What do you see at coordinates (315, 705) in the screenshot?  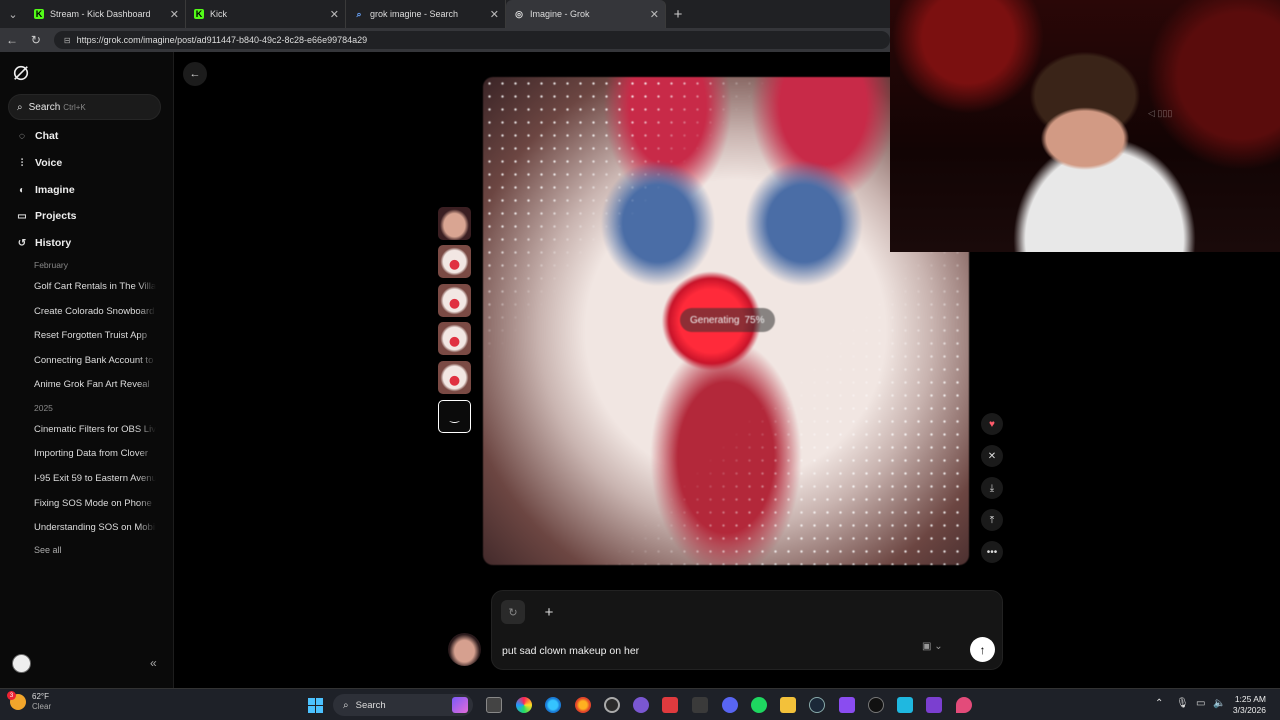 I see `windows-start-icon` at bounding box center [315, 705].